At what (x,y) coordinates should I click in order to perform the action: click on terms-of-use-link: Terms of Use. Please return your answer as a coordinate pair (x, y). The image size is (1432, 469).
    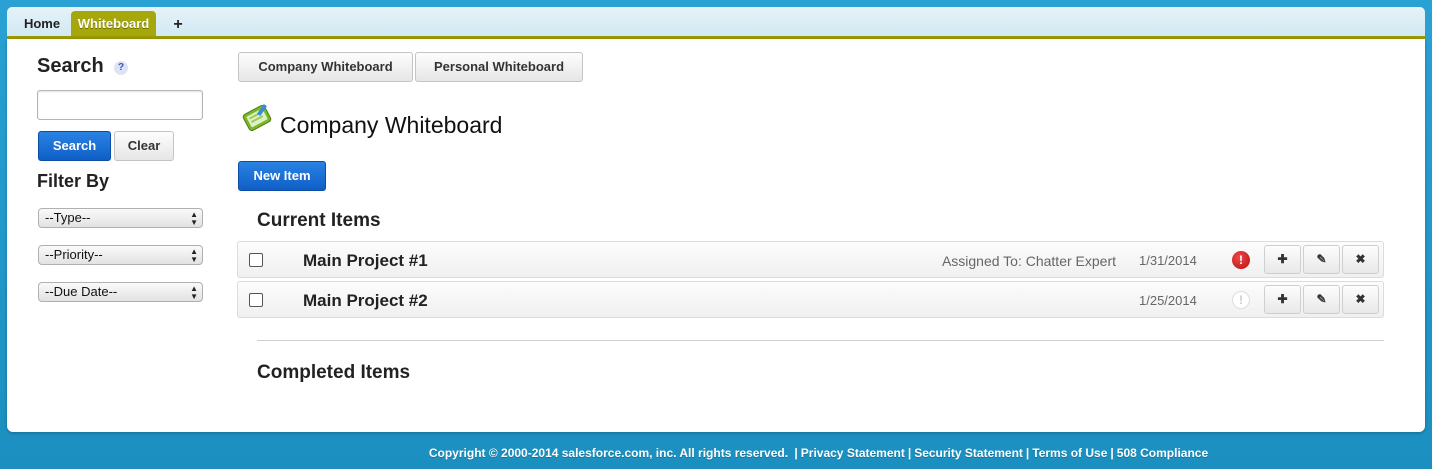
    Looking at the image, I should click on (1069, 453).